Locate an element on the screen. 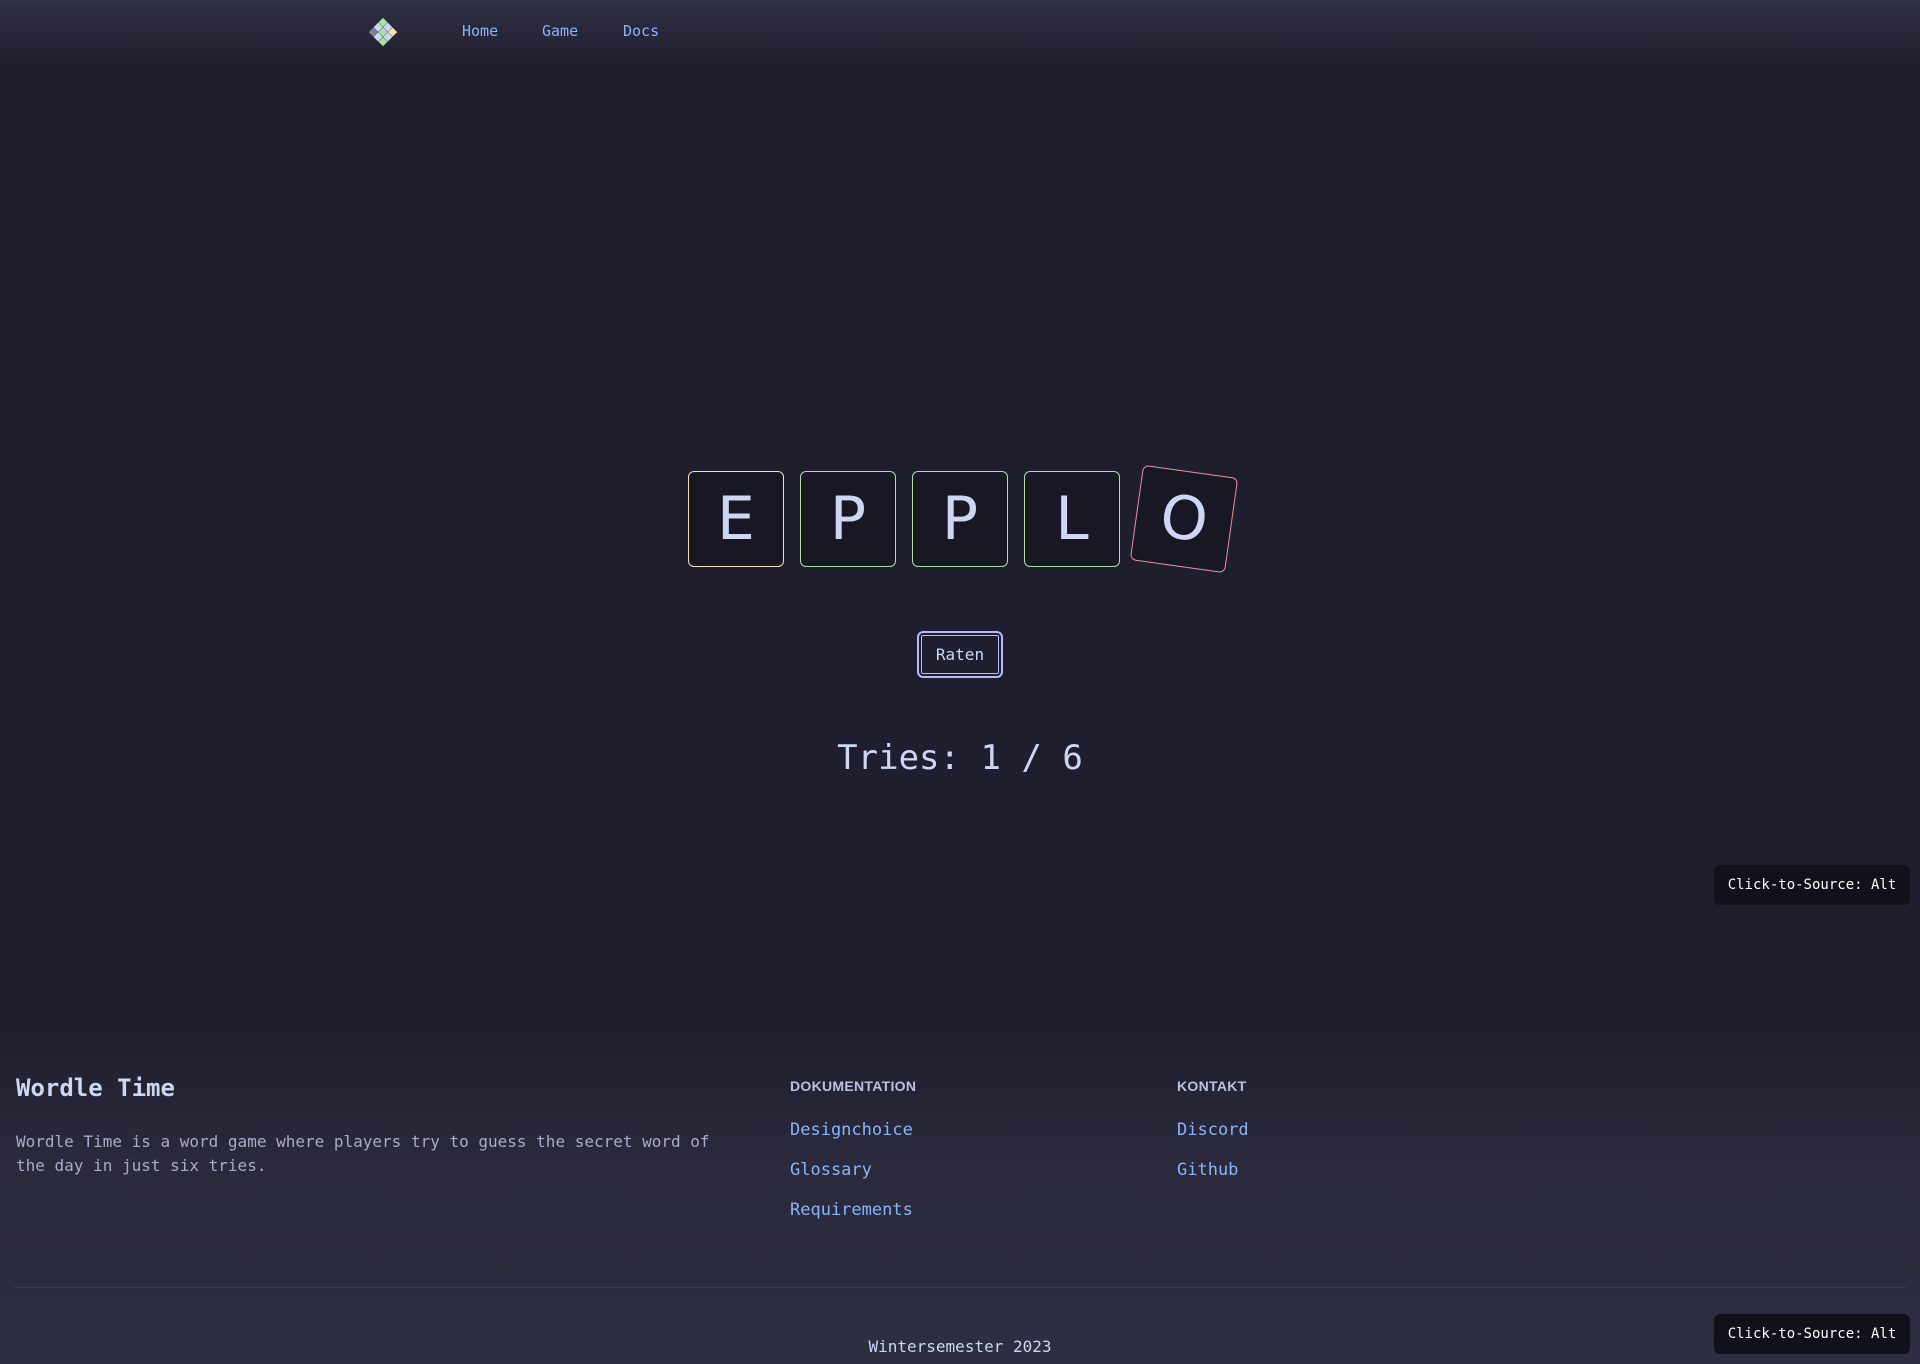  tries-counter: Tries: 1 / 6 is located at coordinates (960, 758).